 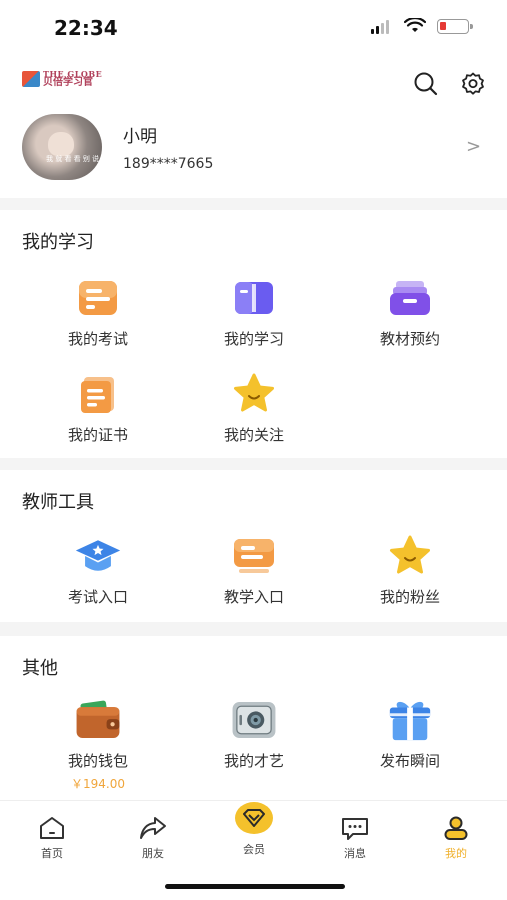 I want to click on settings-button, so click(x=473, y=84).